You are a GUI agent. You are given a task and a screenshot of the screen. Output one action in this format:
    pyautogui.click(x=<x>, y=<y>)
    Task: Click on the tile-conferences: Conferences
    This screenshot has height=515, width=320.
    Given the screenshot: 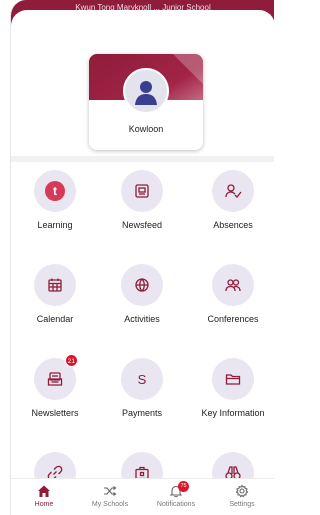 What is the action you would take?
    pyautogui.click(x=230, y=304)
    